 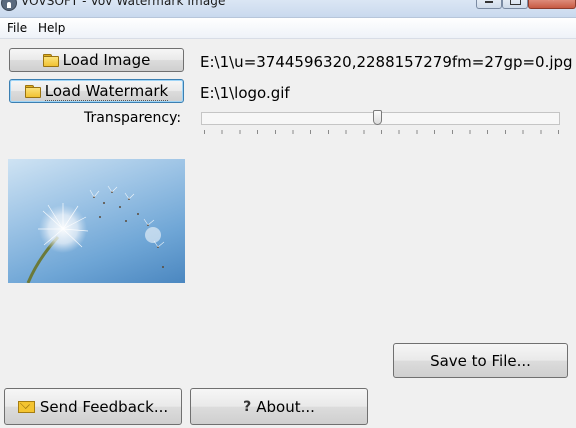 What do you see at coordinates (106, 91) in the screenshot?
I see `load-watermark-label: Load Watermark` at bounding box center [106, 91].